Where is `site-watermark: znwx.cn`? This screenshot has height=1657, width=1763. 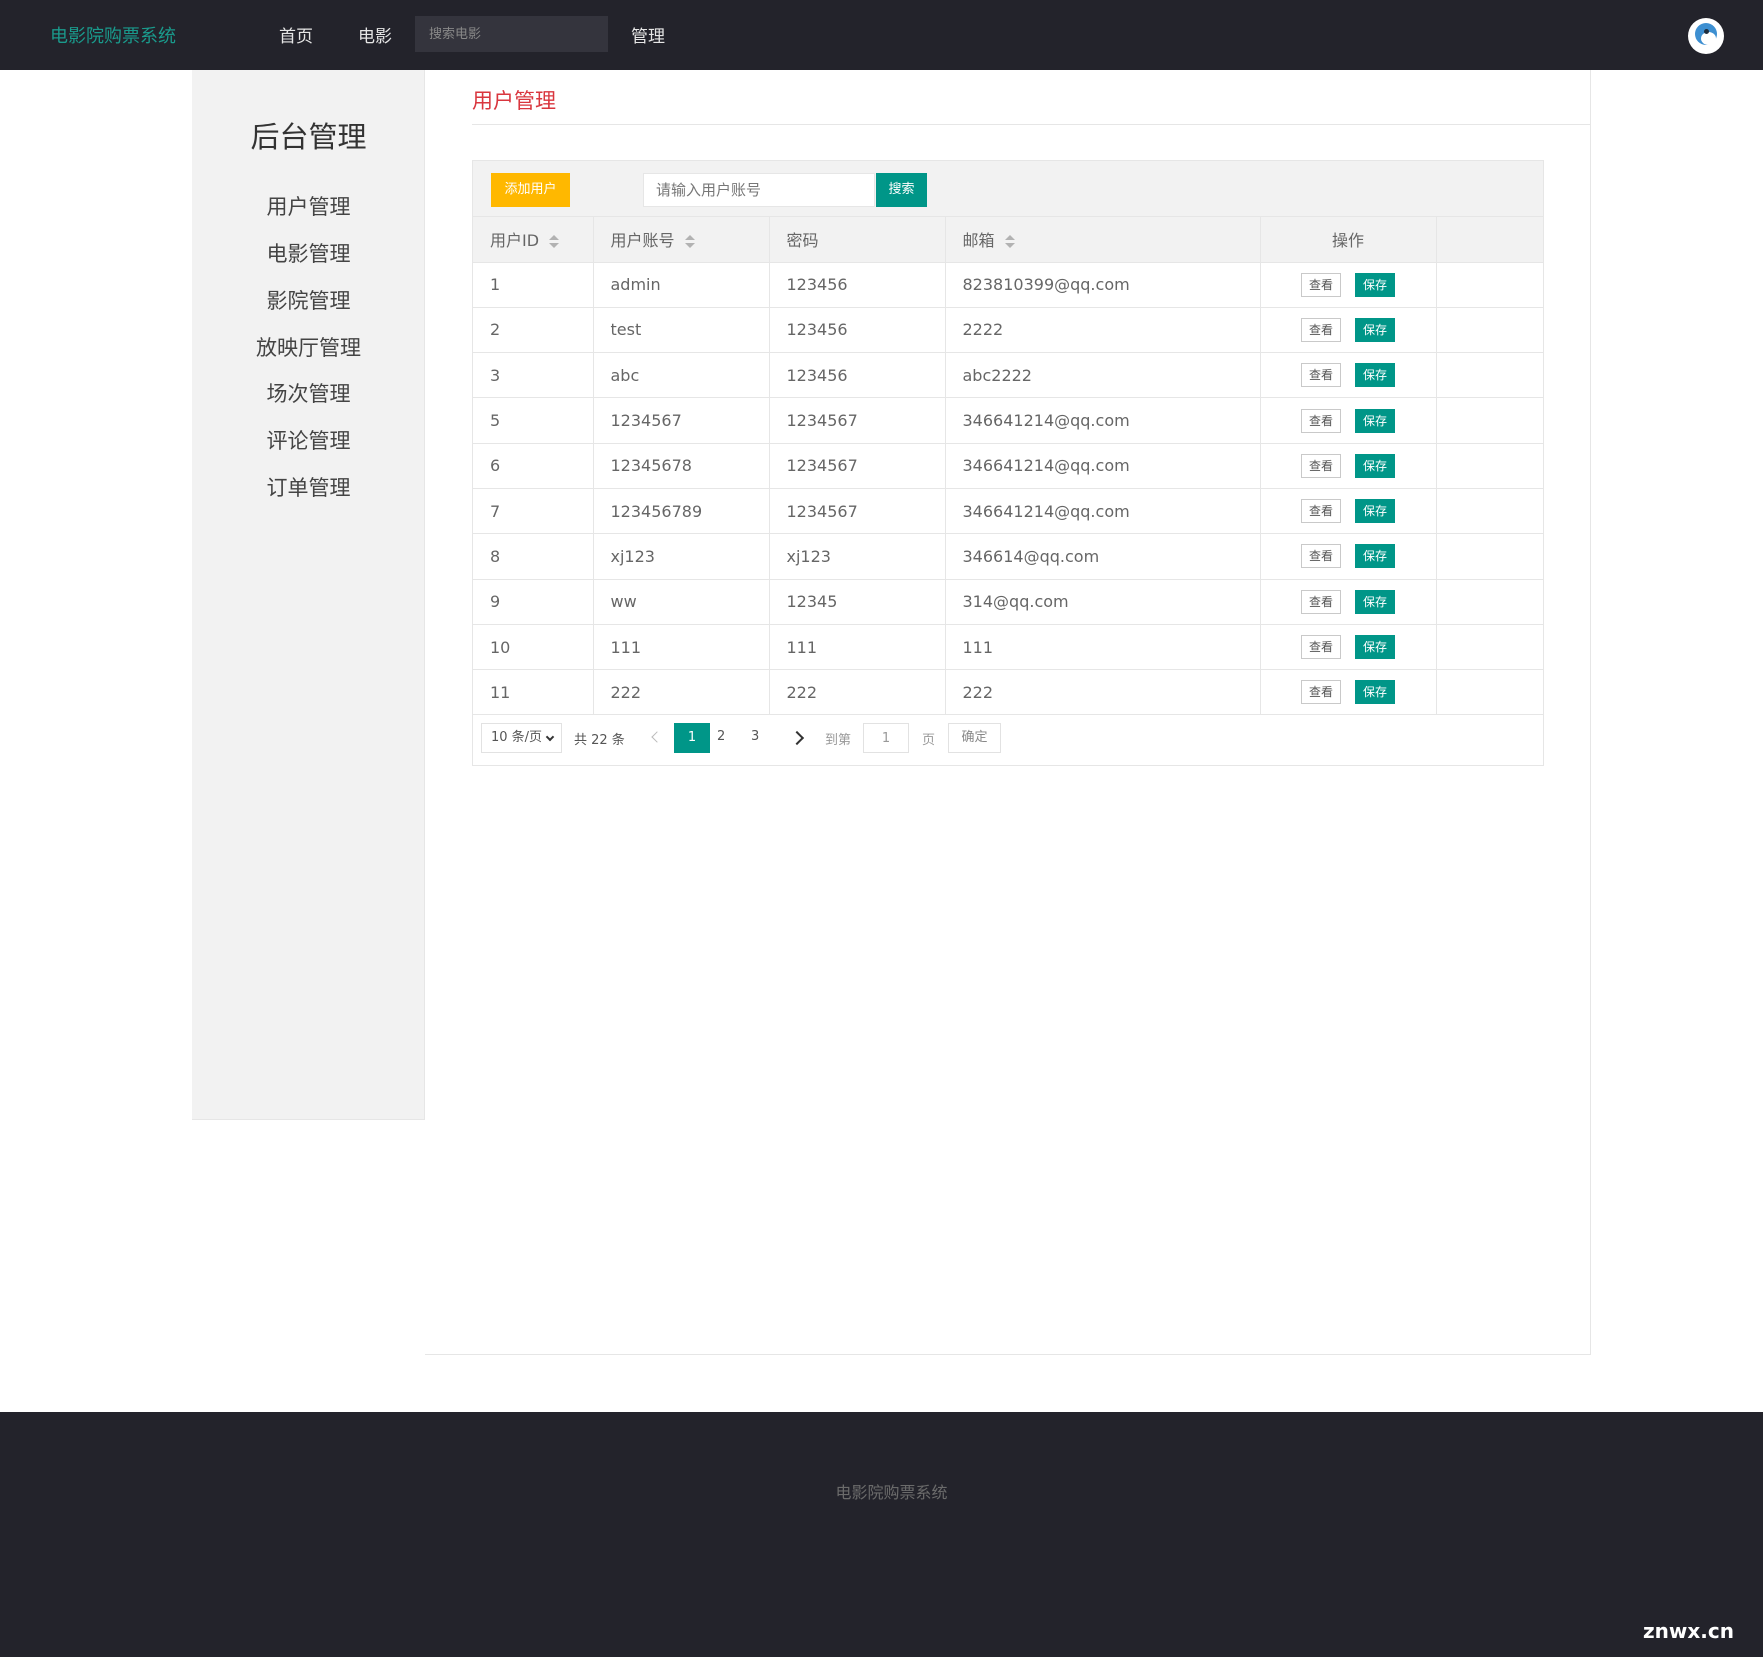 site-watermark: znwx.cn is located at coordinates (1688, 1631).